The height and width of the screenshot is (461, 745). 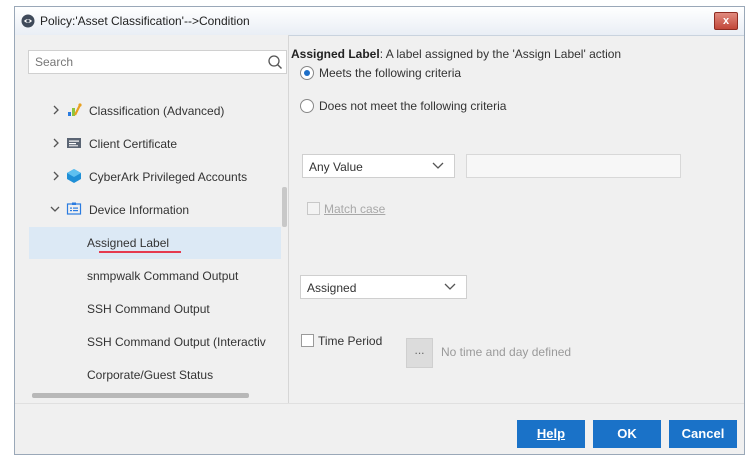 I want to click on tree-item-label: Client Certificate, so click(x=133, y=144).